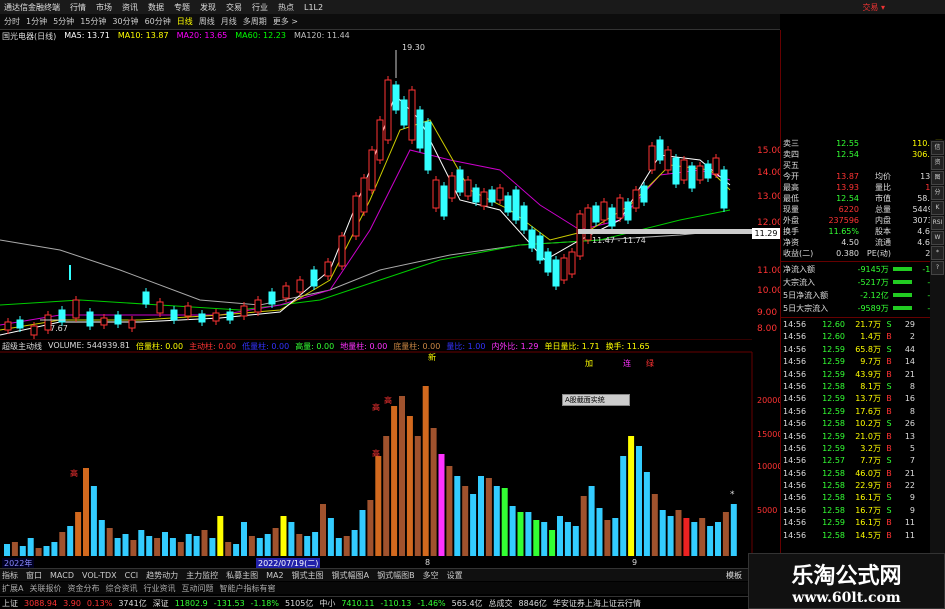 This screenshot has height=609, width=945. I want to click on period-week: 周线, so click(207, 21).